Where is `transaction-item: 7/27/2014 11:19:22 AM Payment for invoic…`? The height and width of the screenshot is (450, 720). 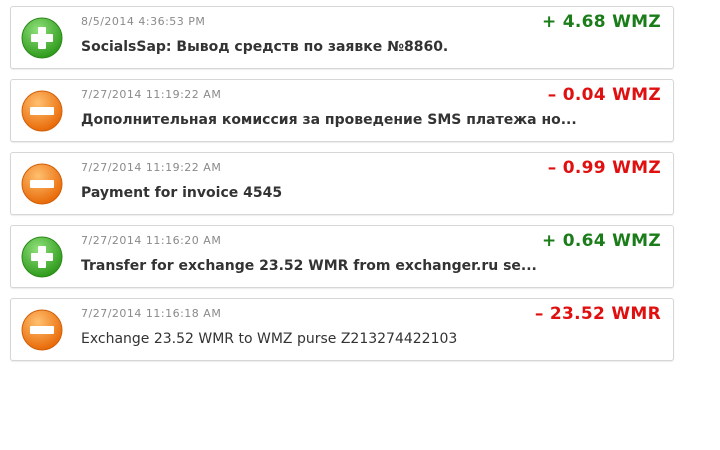
transaction-item: 7/27/2014 11:19:22 AM Payment for invoic… is located at coordinates (342, 183).